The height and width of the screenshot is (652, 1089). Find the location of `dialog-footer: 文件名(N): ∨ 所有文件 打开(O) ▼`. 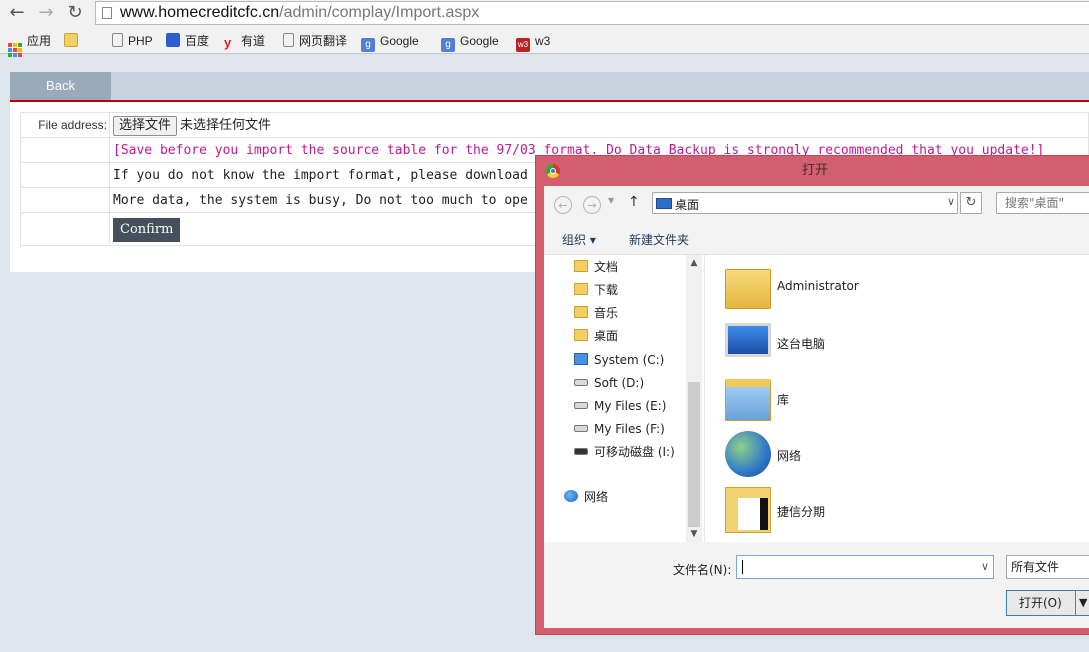

dialog-footer: 文件名(N): ∨ 所有文件 打开(O) ▼ is located at coordinates (816, 585).